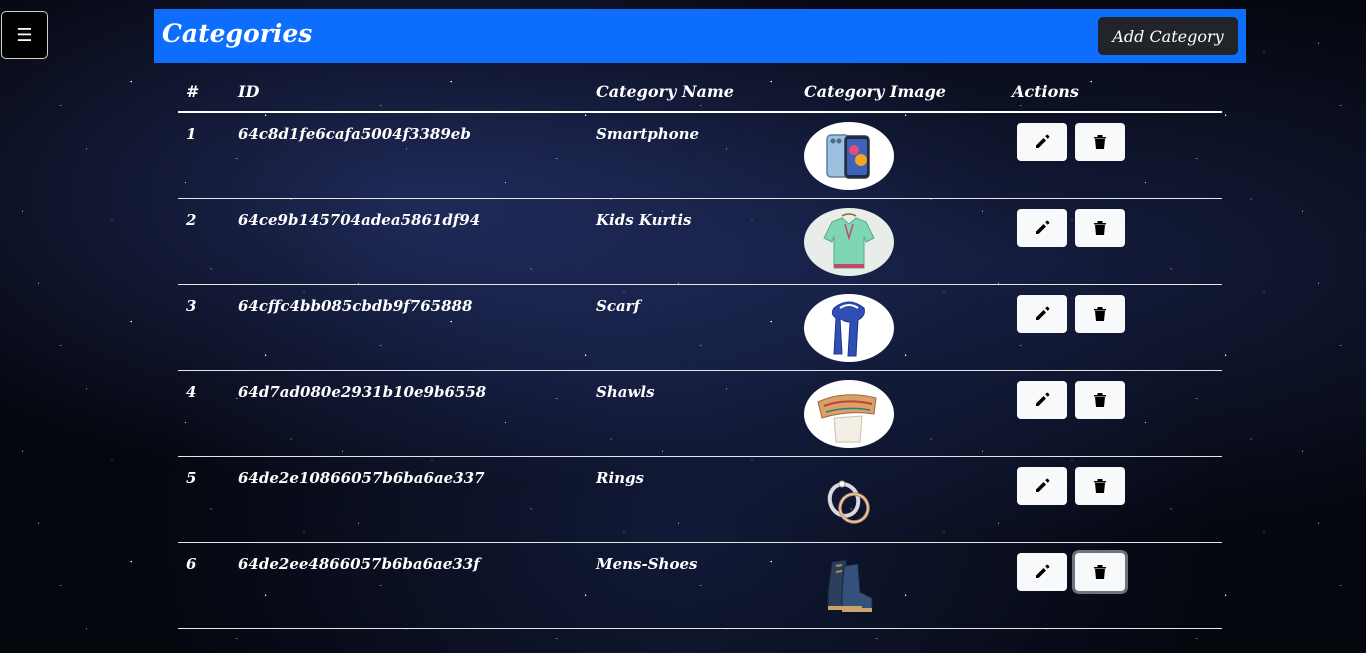 The image size is (1366, 653). I want to click on row-number: 1, so click(208, 155).